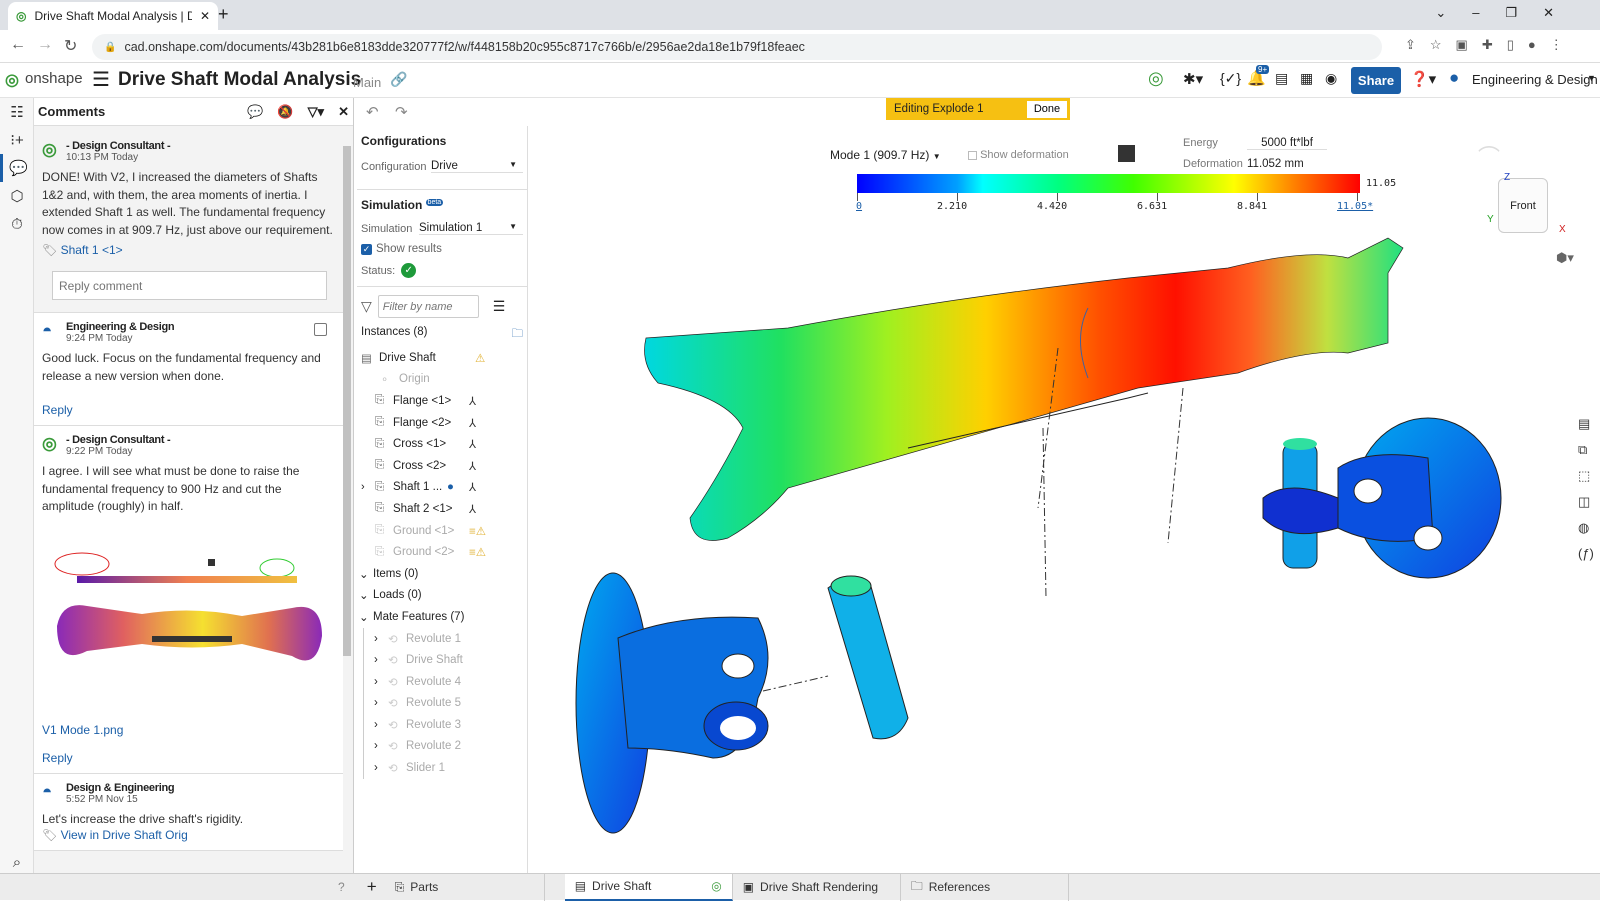 The image size is (1600, 901). What do you see at coordinates (223, 14) in the screenshot?
I see `new-tab-button: +` at bounding box center [223, 14].